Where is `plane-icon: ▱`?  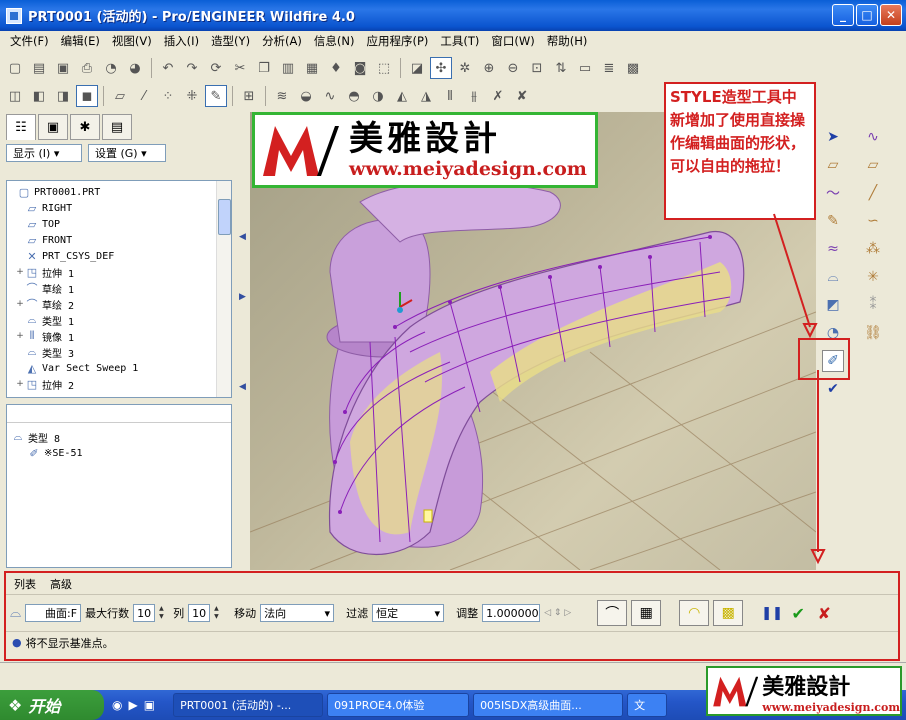 plane-icon: ▱ is located at coordinates (833, 165).